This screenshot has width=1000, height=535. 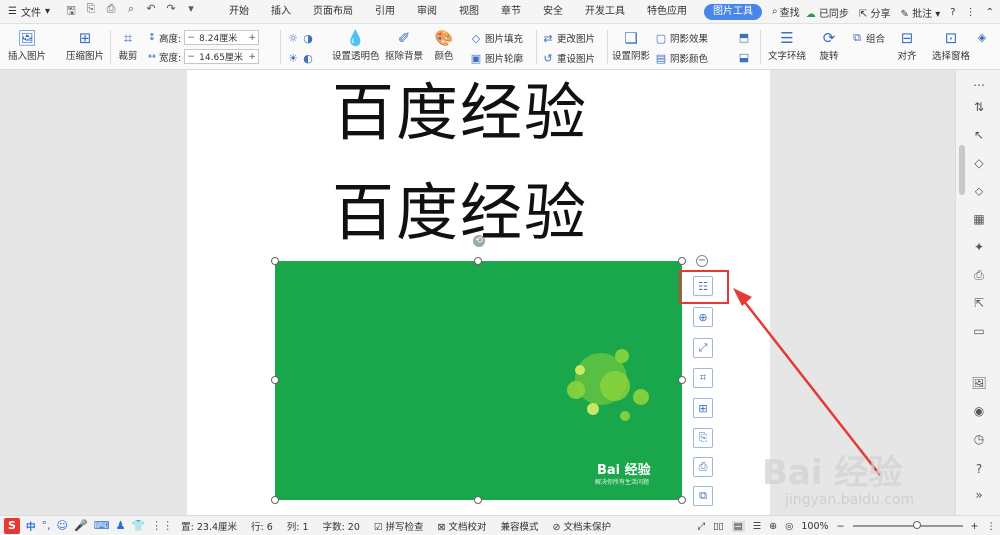 I want to click on reading-view-icon: ▯▯, so click(x=718, y=526).